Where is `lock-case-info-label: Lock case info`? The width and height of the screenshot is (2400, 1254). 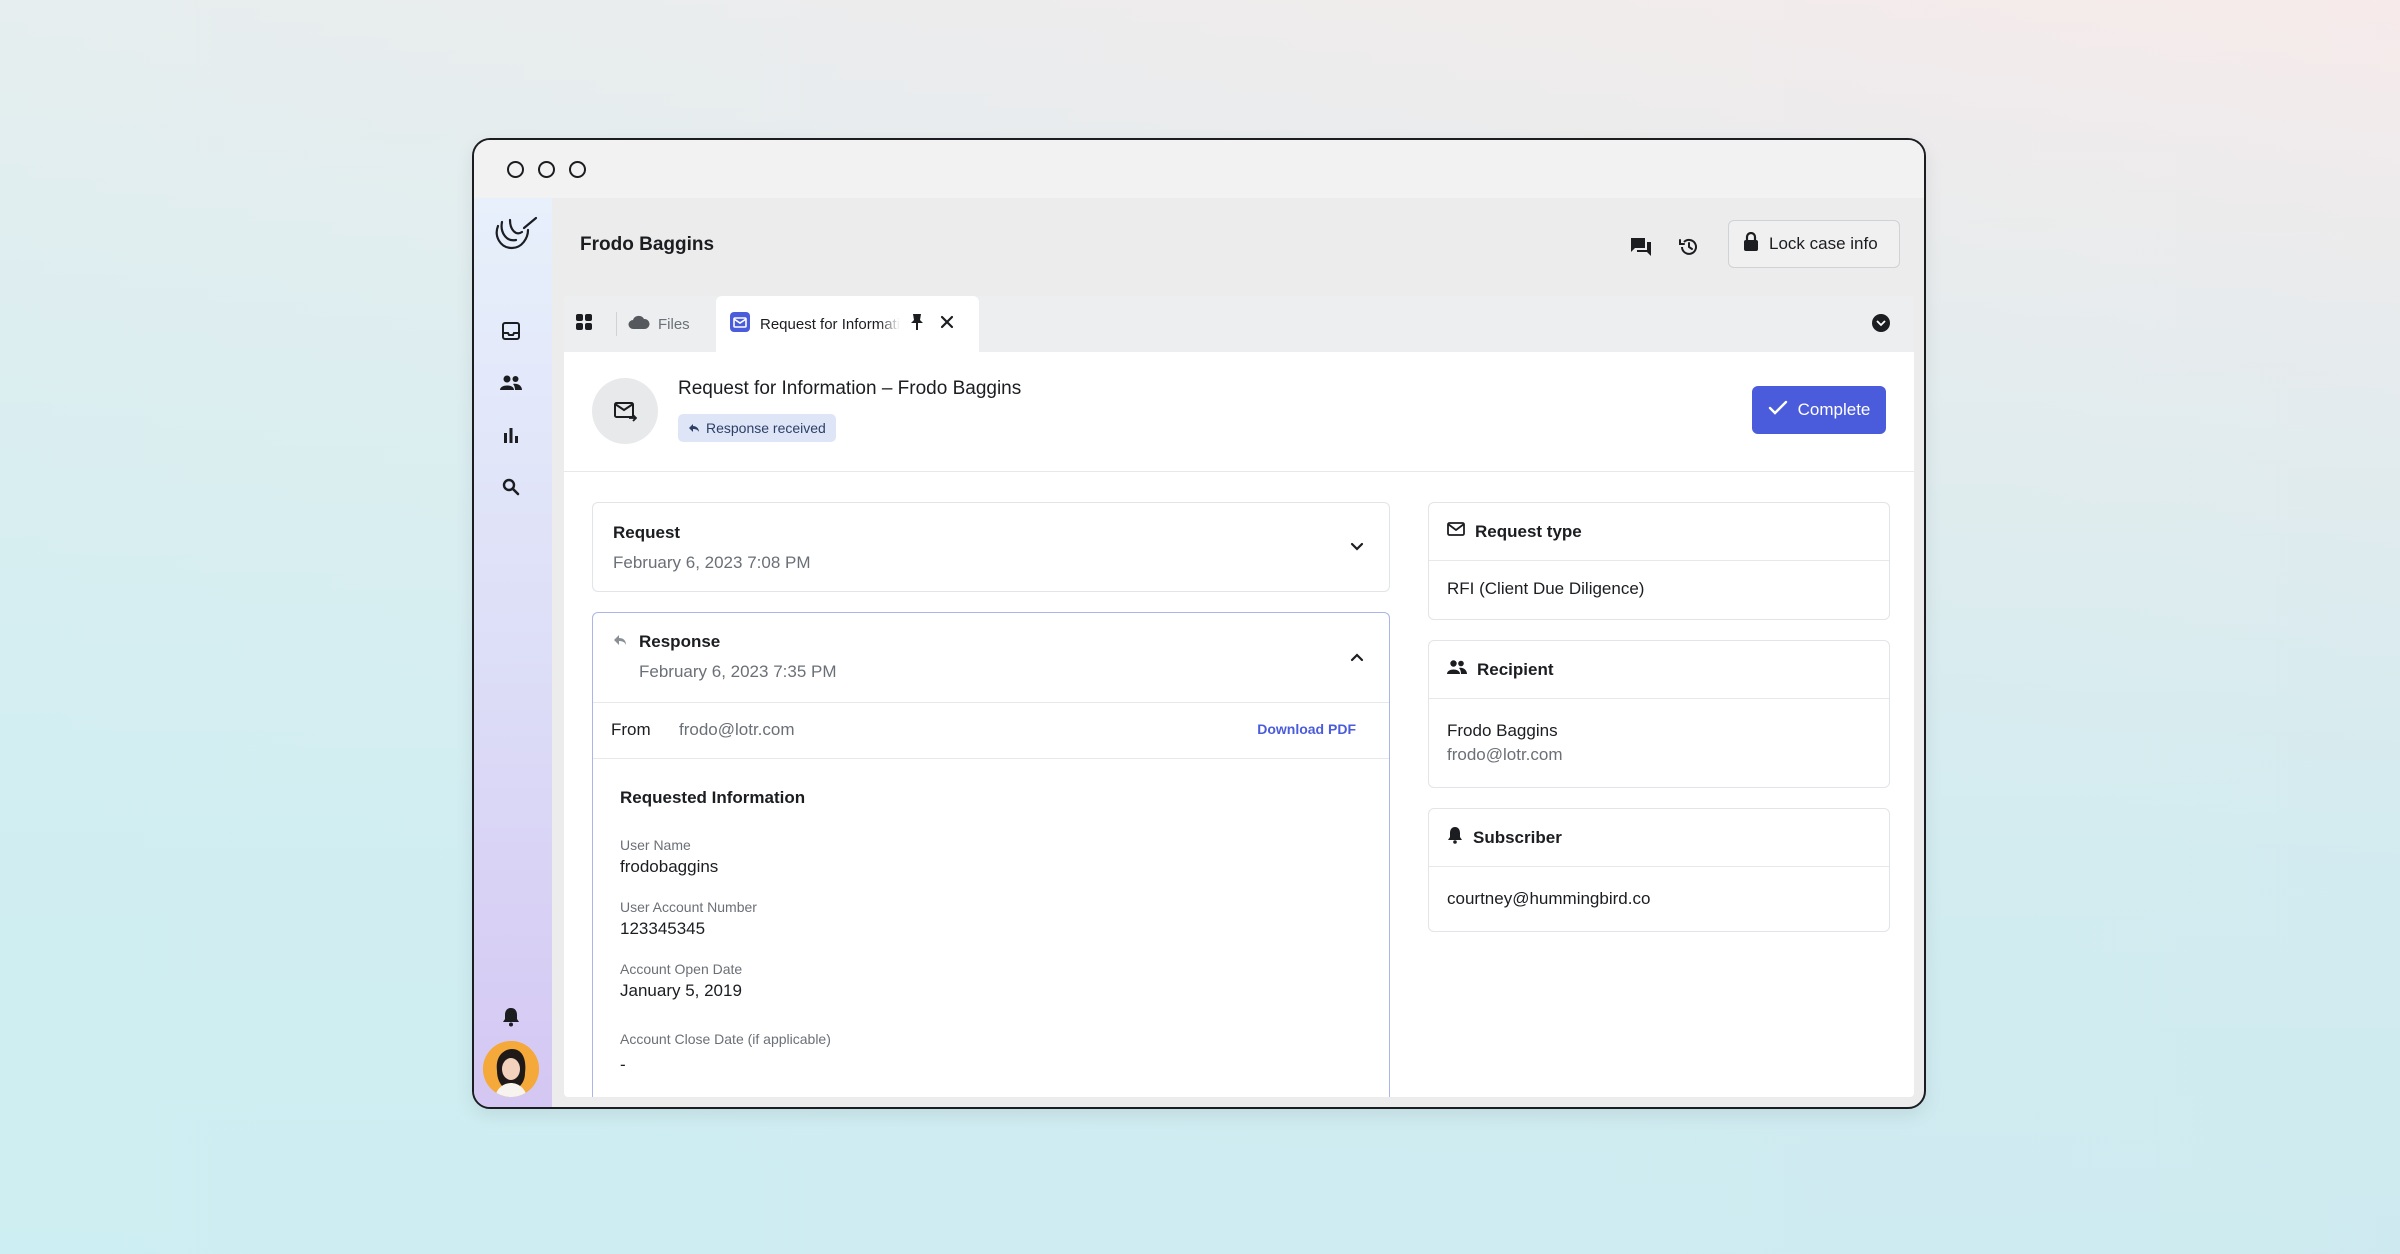
lock-case-info-label: Lock case info is located at coordinates (1823, 243).